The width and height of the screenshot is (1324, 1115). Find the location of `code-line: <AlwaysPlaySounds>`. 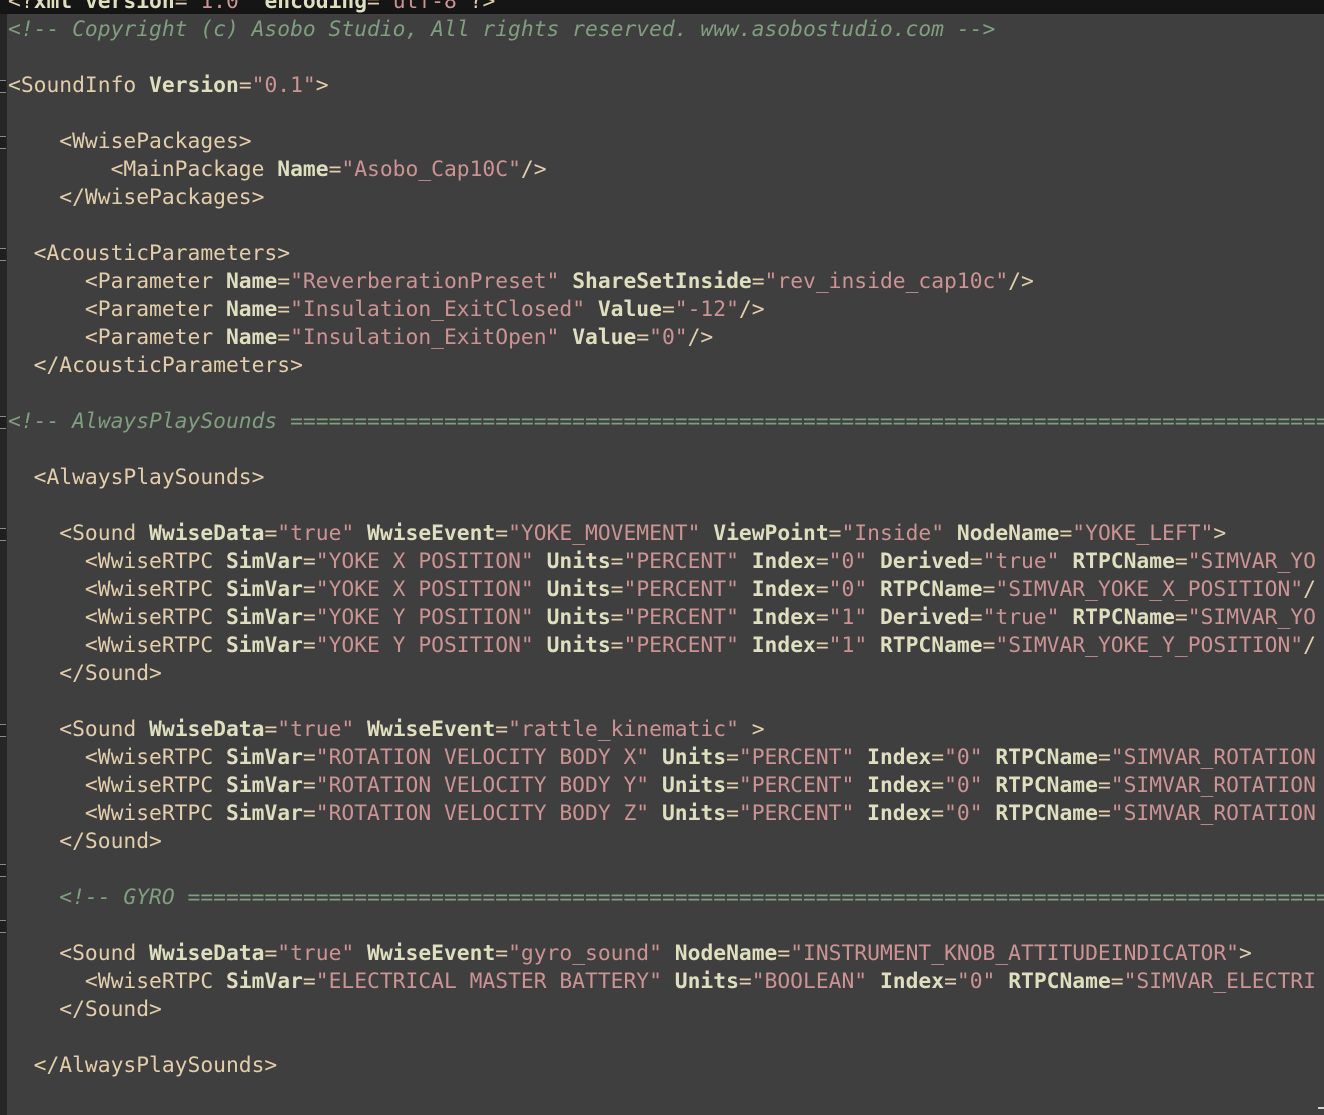

code-line: <AlwaysPlaySounds> is located at coordinates (666, 478).